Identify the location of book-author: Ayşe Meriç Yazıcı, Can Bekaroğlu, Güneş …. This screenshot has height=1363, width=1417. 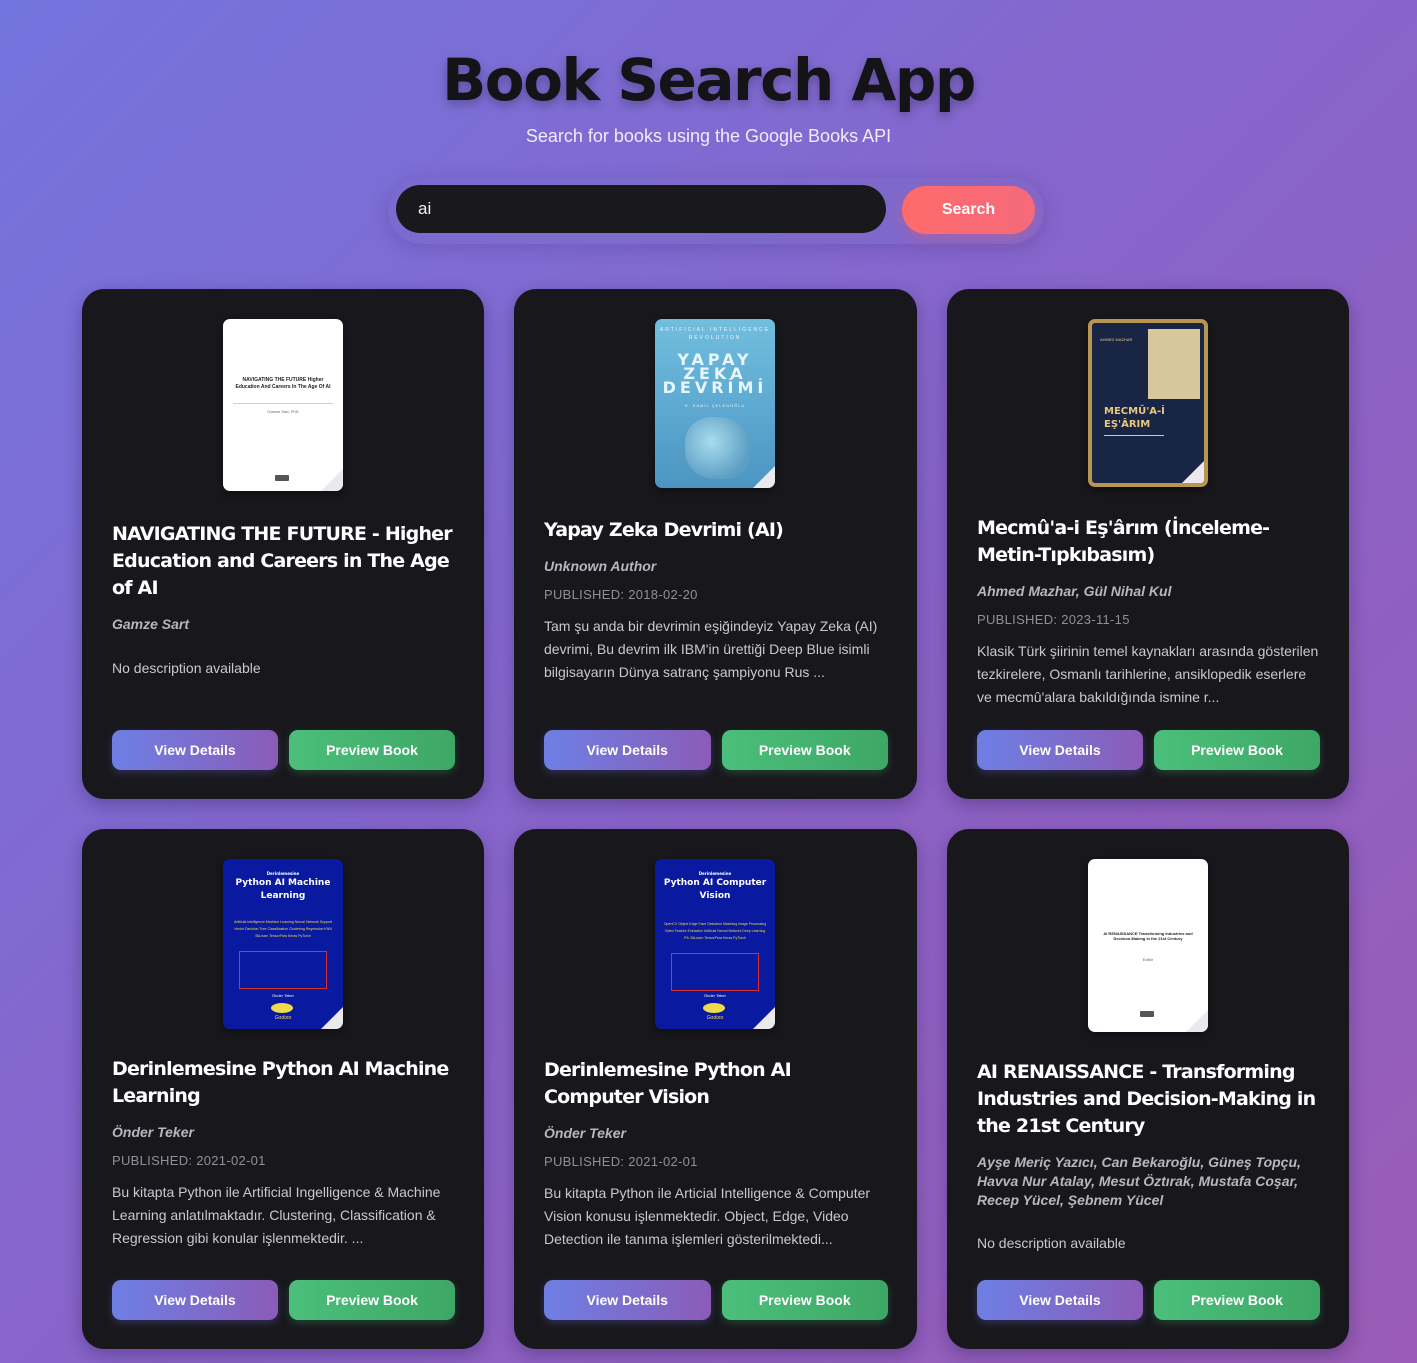
(1139, 1181).